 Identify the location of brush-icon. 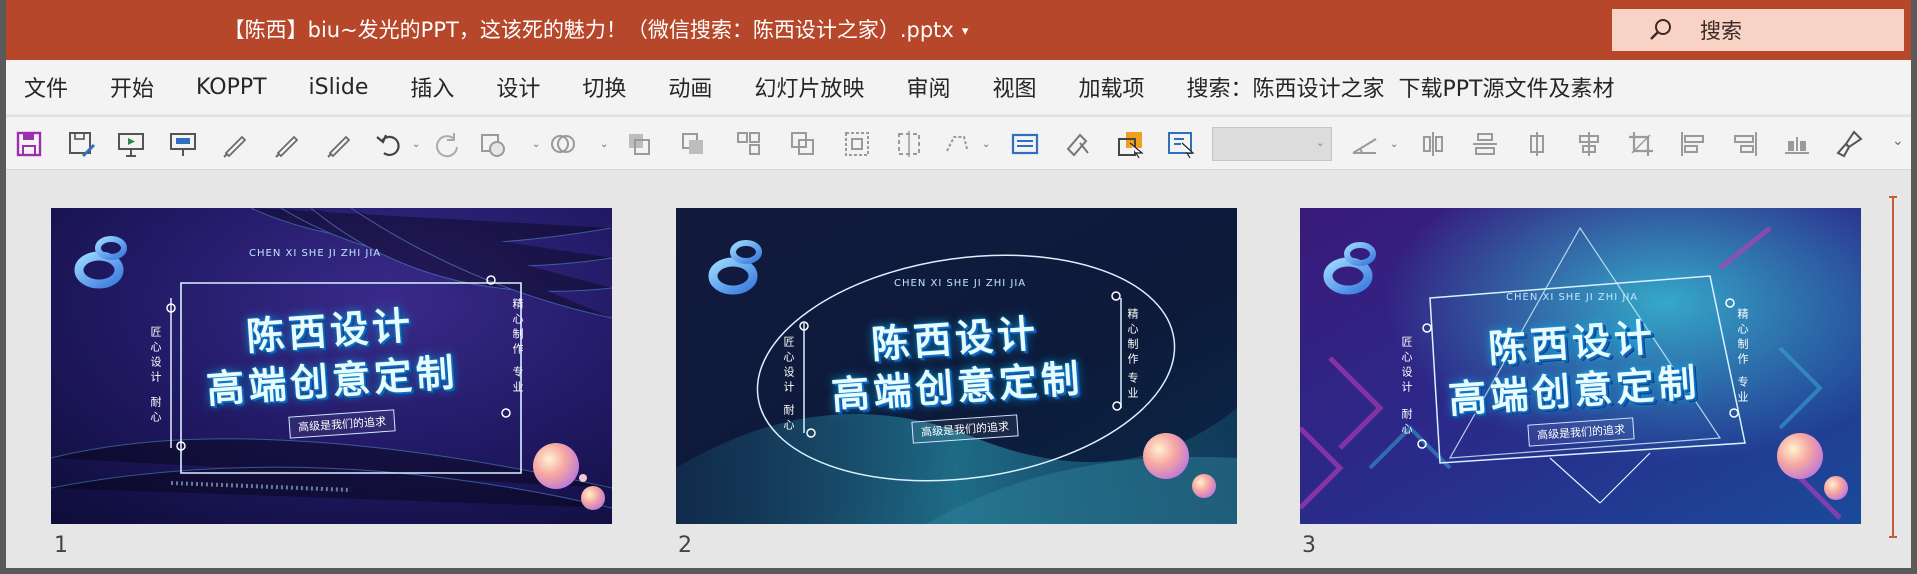
(1849, 144).